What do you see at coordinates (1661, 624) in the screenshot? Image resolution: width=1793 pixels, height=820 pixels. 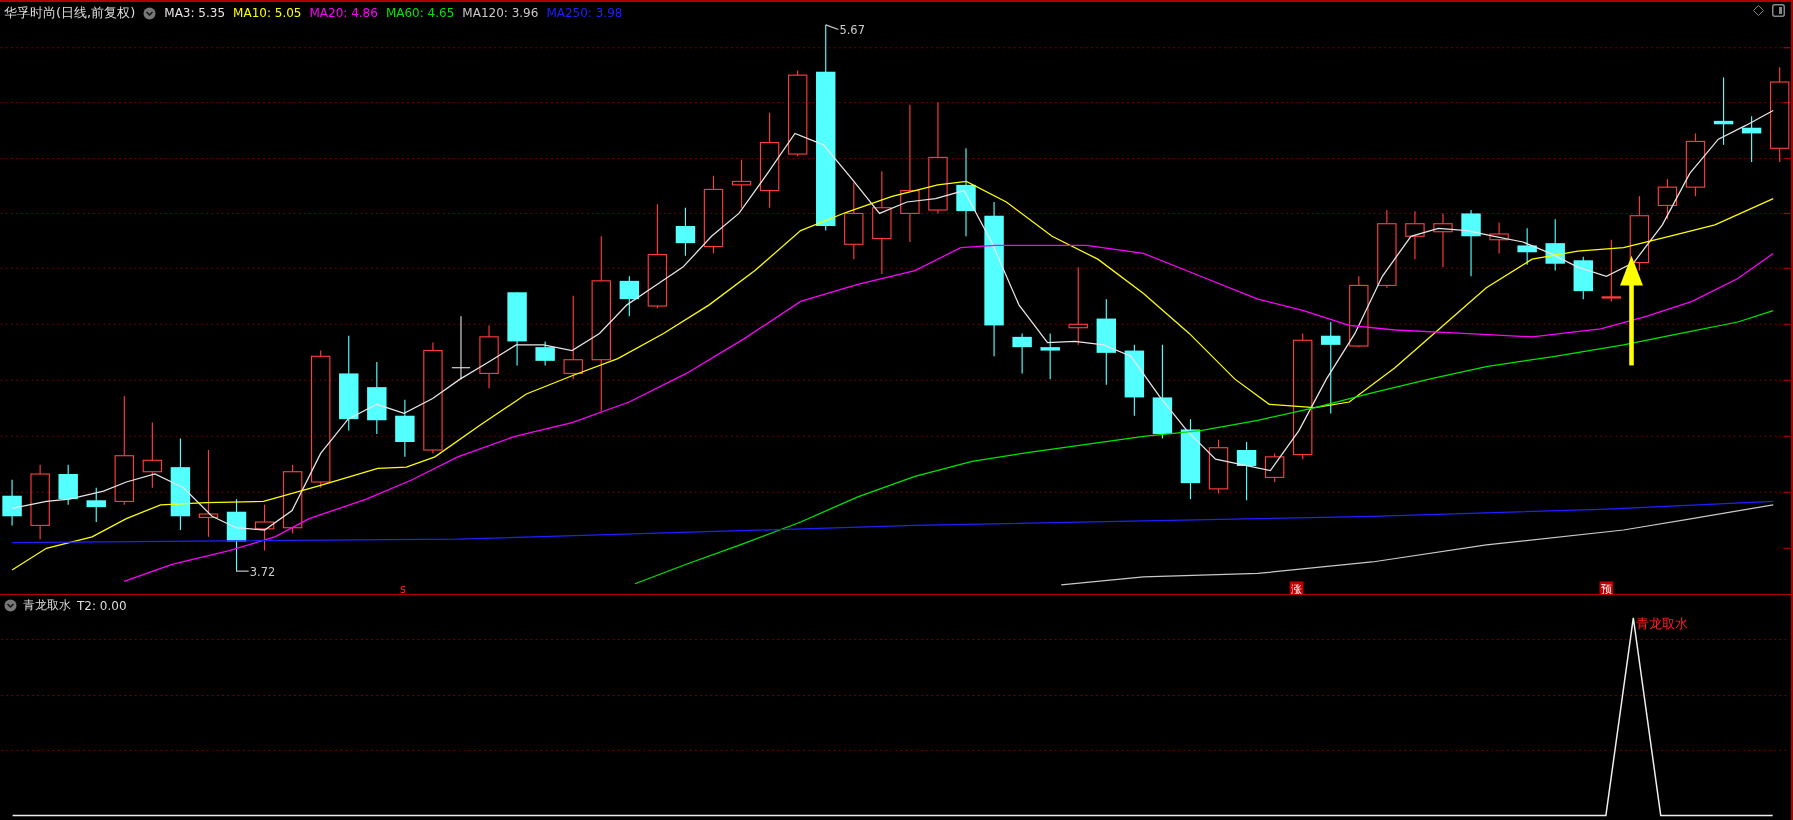 I see `signal-label: 青龙取水` at bounding box center [1661, 624].